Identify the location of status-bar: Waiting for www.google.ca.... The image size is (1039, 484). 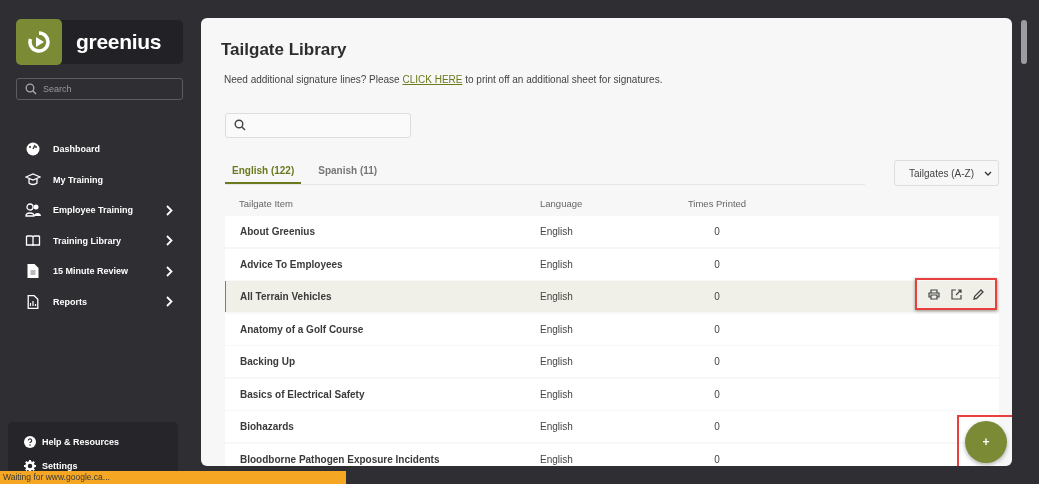
(173, 477).